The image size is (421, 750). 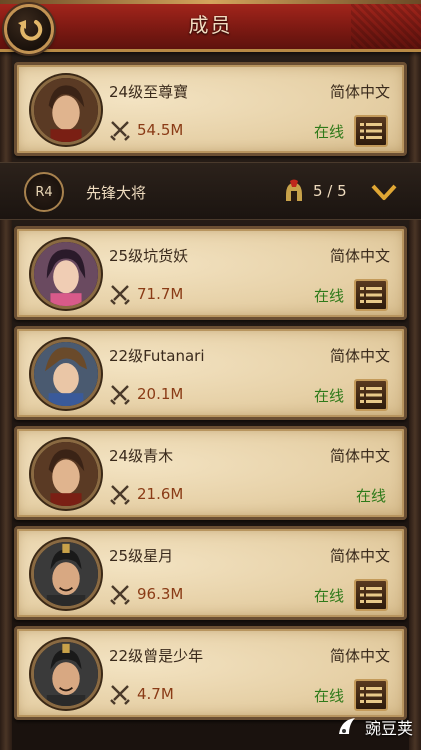 I want to click on member-card: 25级坑货妖 简体中文 71.7M 在线, so click(x=210, y=273).